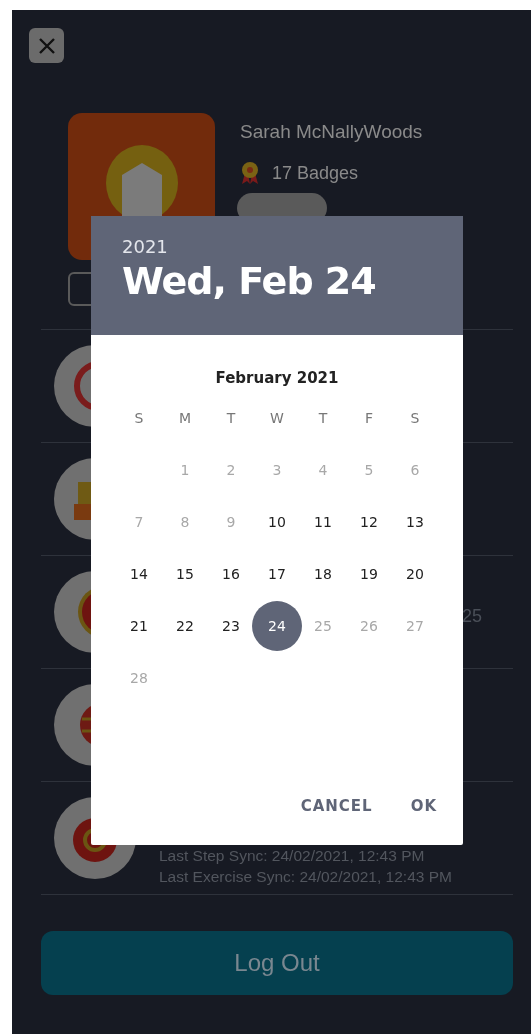 This screenshot has width=531, height=1034. Describe the element at coordinates (277, 378) in the screenshot. I see `month-title: February 2021` at that location.